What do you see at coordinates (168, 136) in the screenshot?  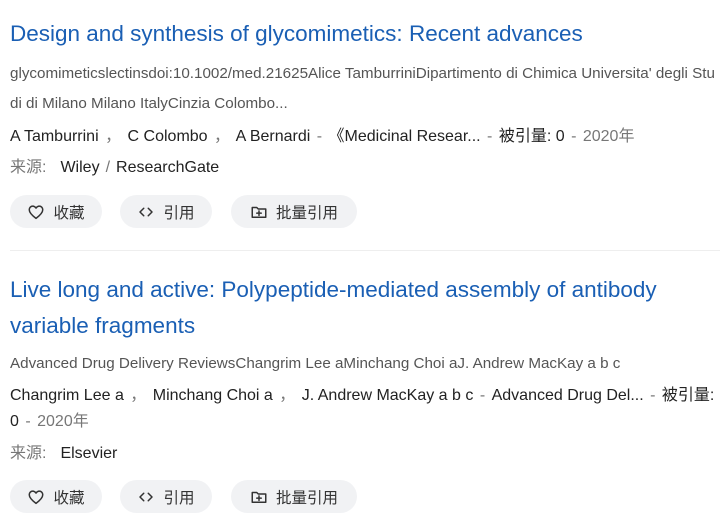 I see `author-link: C Colombo` at bounding box center [168, 136].